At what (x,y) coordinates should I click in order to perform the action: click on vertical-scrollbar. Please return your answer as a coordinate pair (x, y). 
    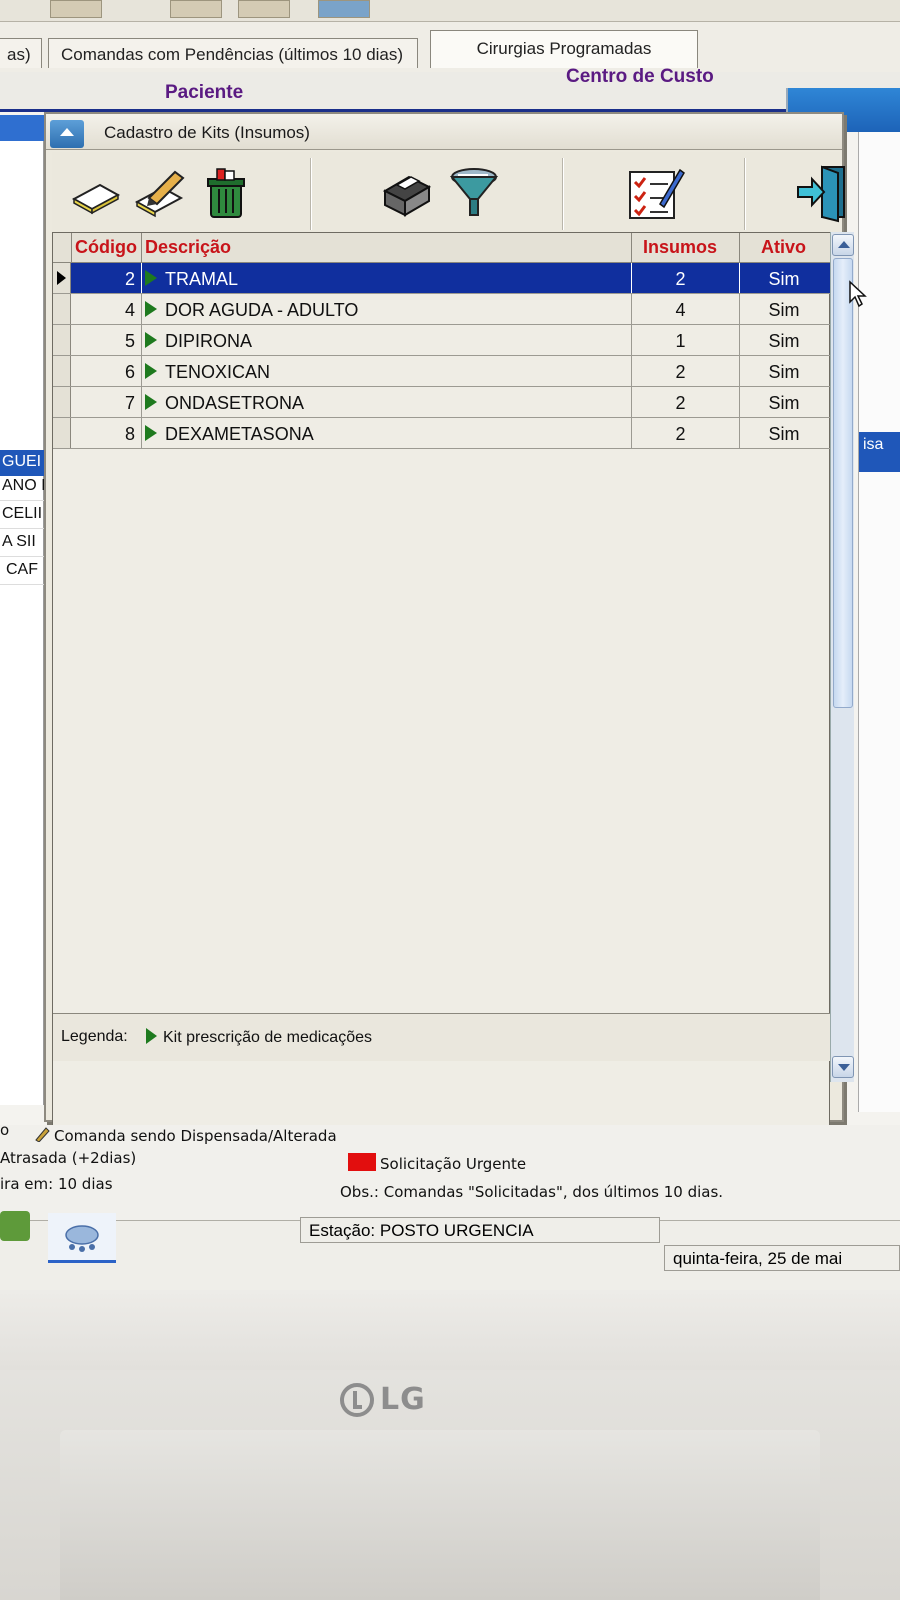
    Looking at the image, I should click on (842, 657).